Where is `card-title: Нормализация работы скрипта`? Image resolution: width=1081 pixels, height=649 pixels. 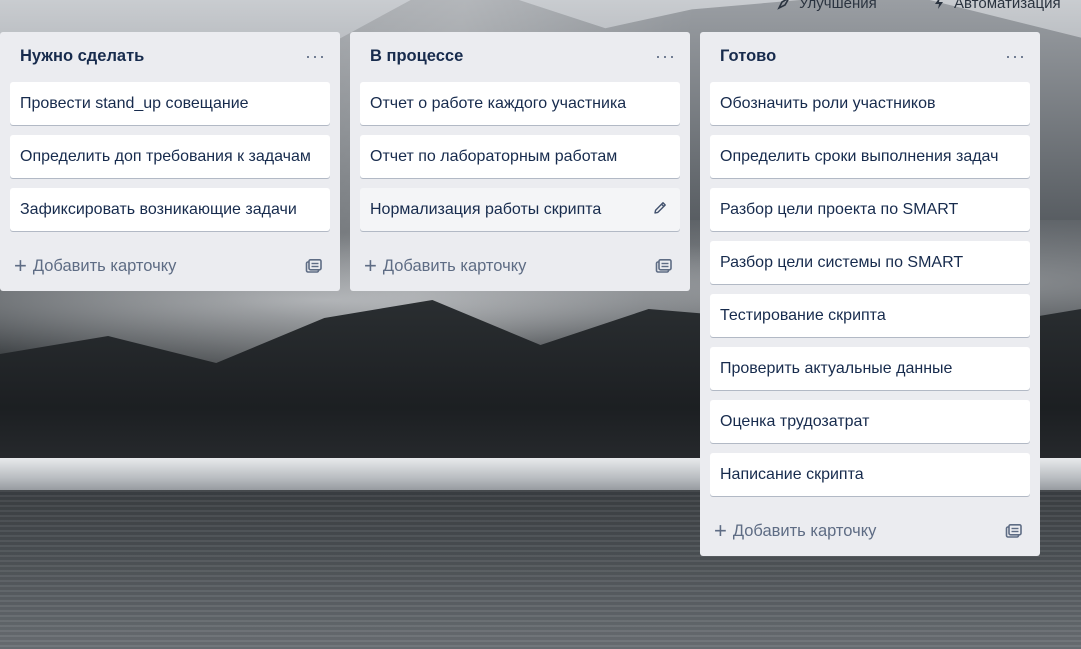
card-title: Нормализация работы скрипта is located at coordinates (486, 209).